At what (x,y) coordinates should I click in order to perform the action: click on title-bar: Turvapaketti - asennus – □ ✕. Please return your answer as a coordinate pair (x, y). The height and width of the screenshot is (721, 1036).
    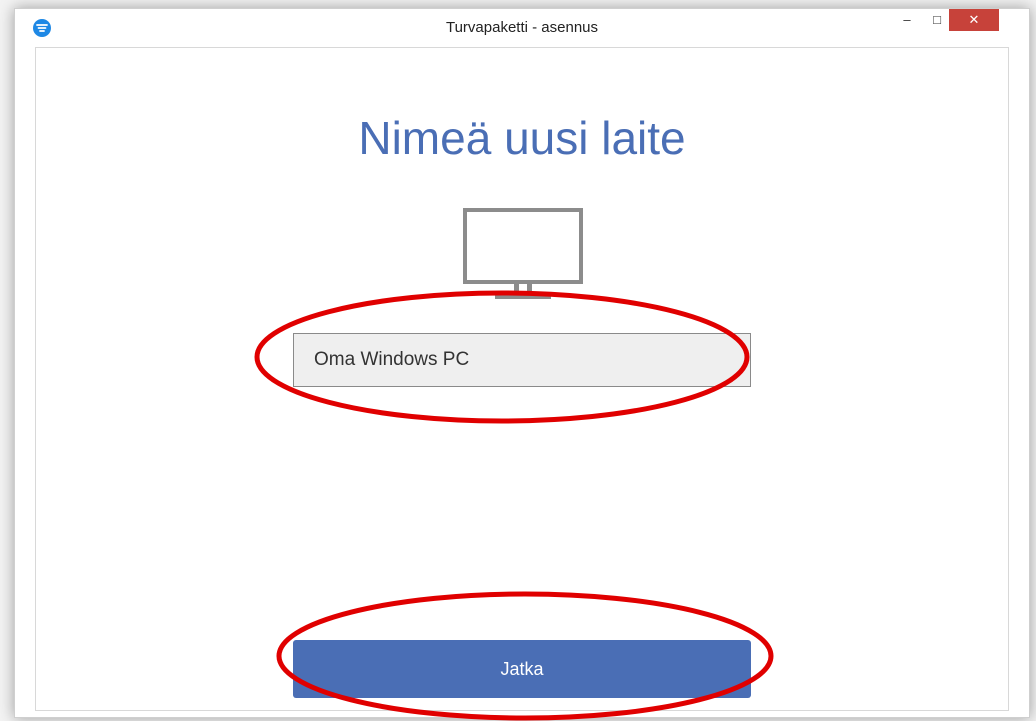
    Looking at the image, I should click on (522, 28).